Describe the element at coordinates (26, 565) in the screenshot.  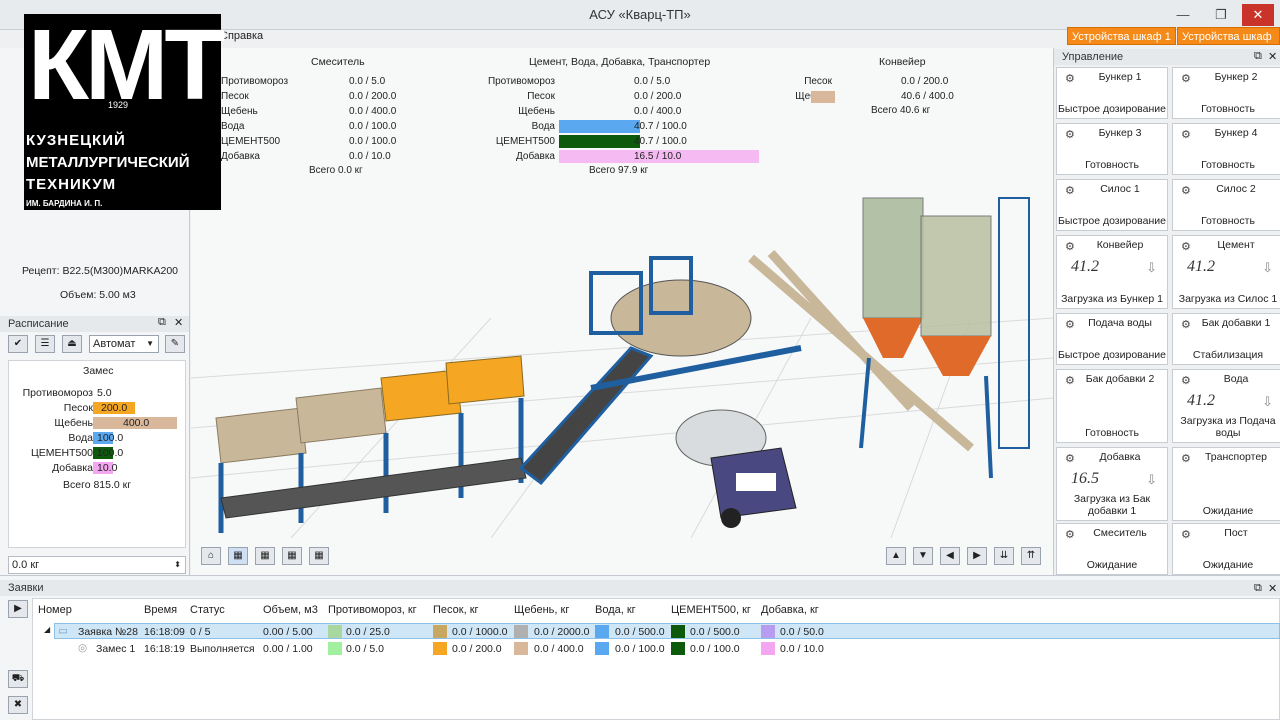
I see `weight-value: 0.0 кг` at that location.